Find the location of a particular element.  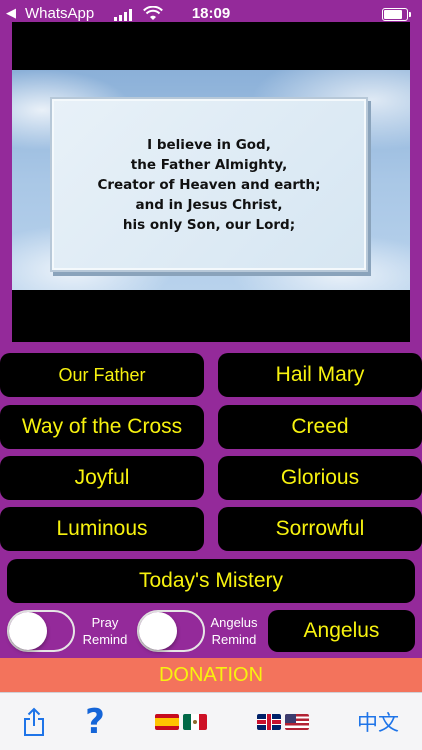

spanish-language-button is located at coordinates (181, 721).